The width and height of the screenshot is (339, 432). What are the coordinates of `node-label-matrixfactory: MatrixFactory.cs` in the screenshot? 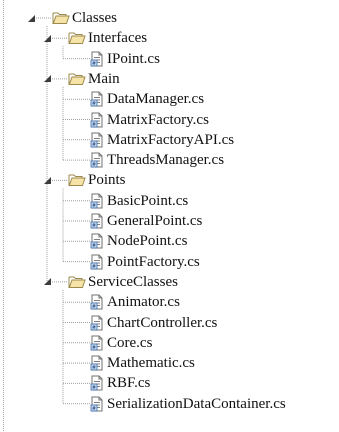 It's located at (158, 119).